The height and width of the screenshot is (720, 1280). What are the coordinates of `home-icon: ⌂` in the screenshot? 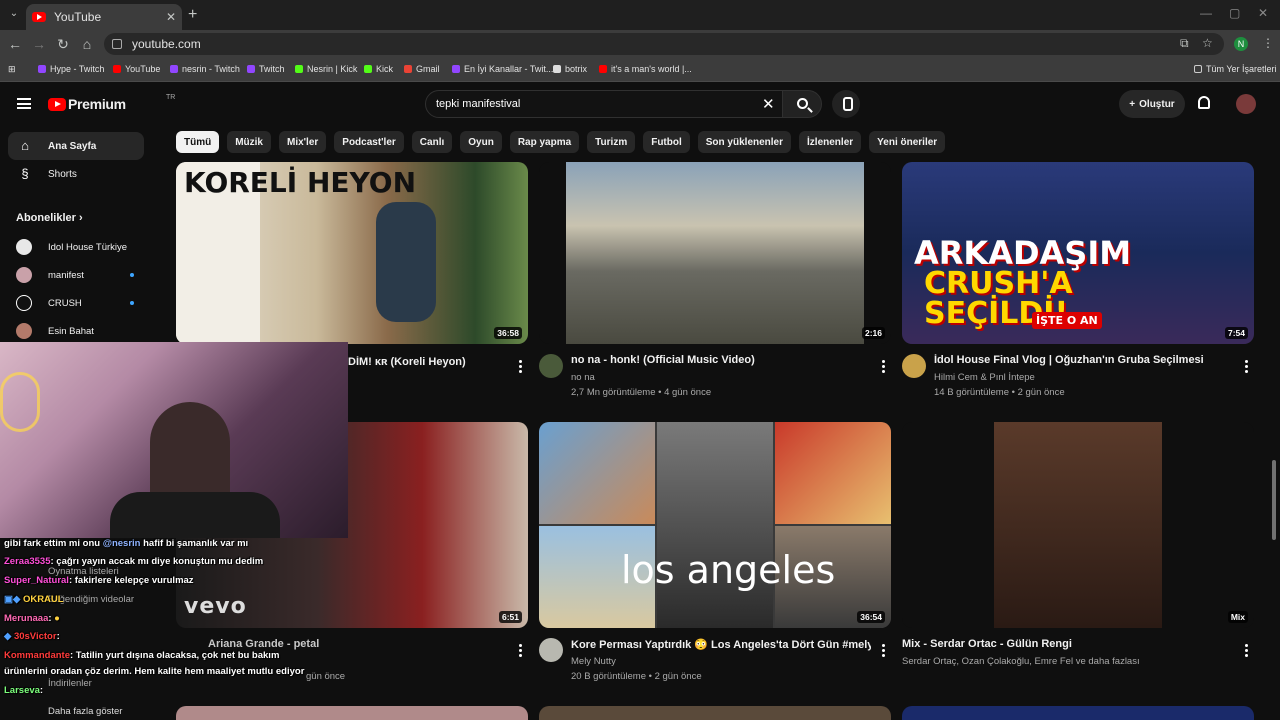 It's located at (87, 44).